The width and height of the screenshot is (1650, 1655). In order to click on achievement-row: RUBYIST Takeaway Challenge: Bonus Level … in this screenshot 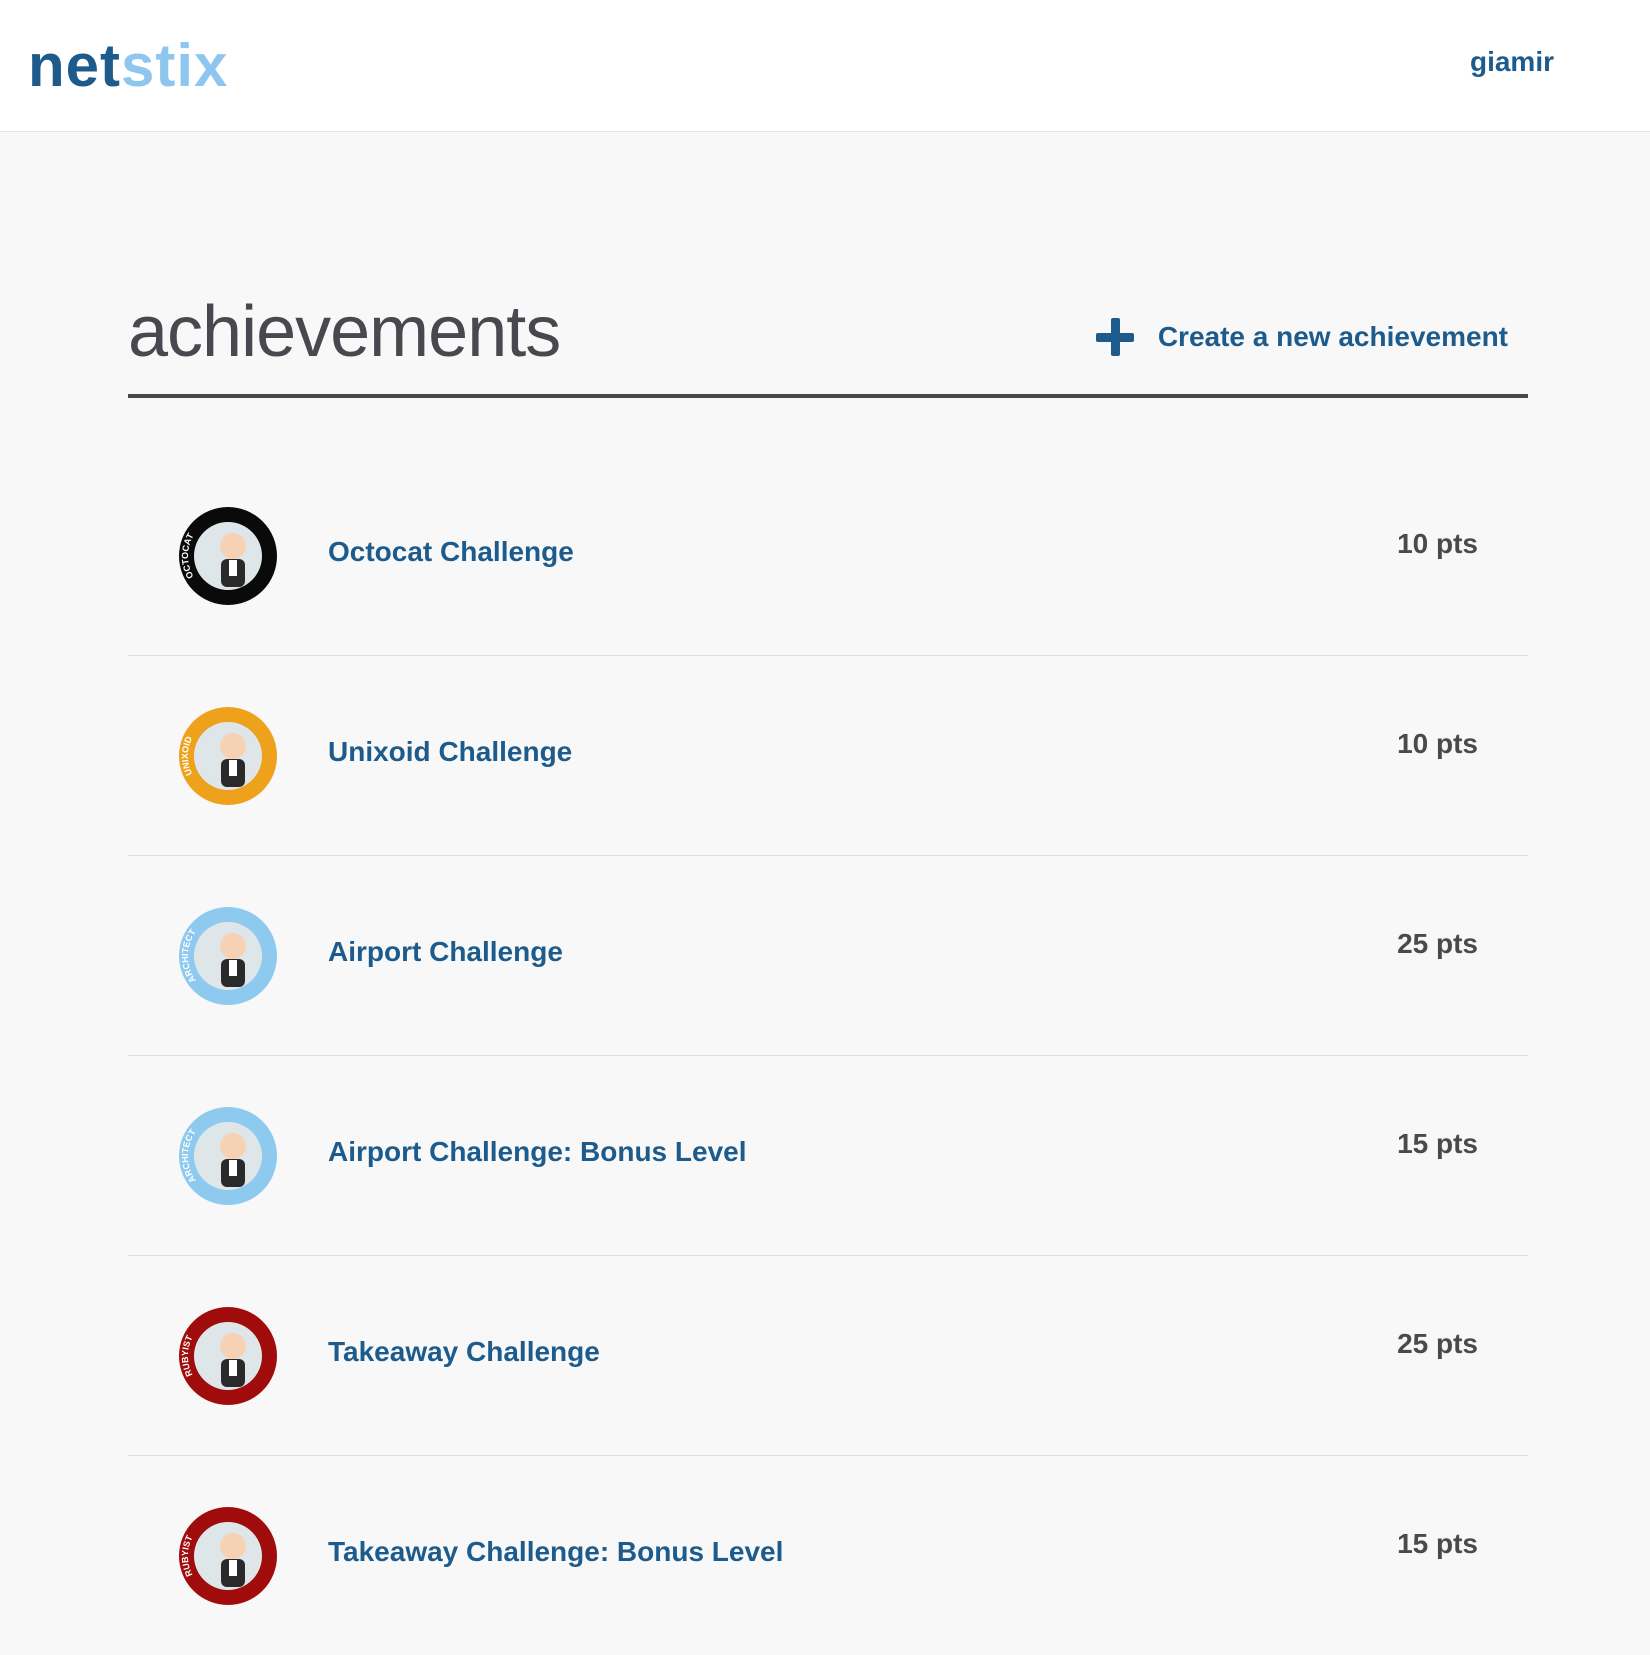, I will do `click(828, 1555)`.